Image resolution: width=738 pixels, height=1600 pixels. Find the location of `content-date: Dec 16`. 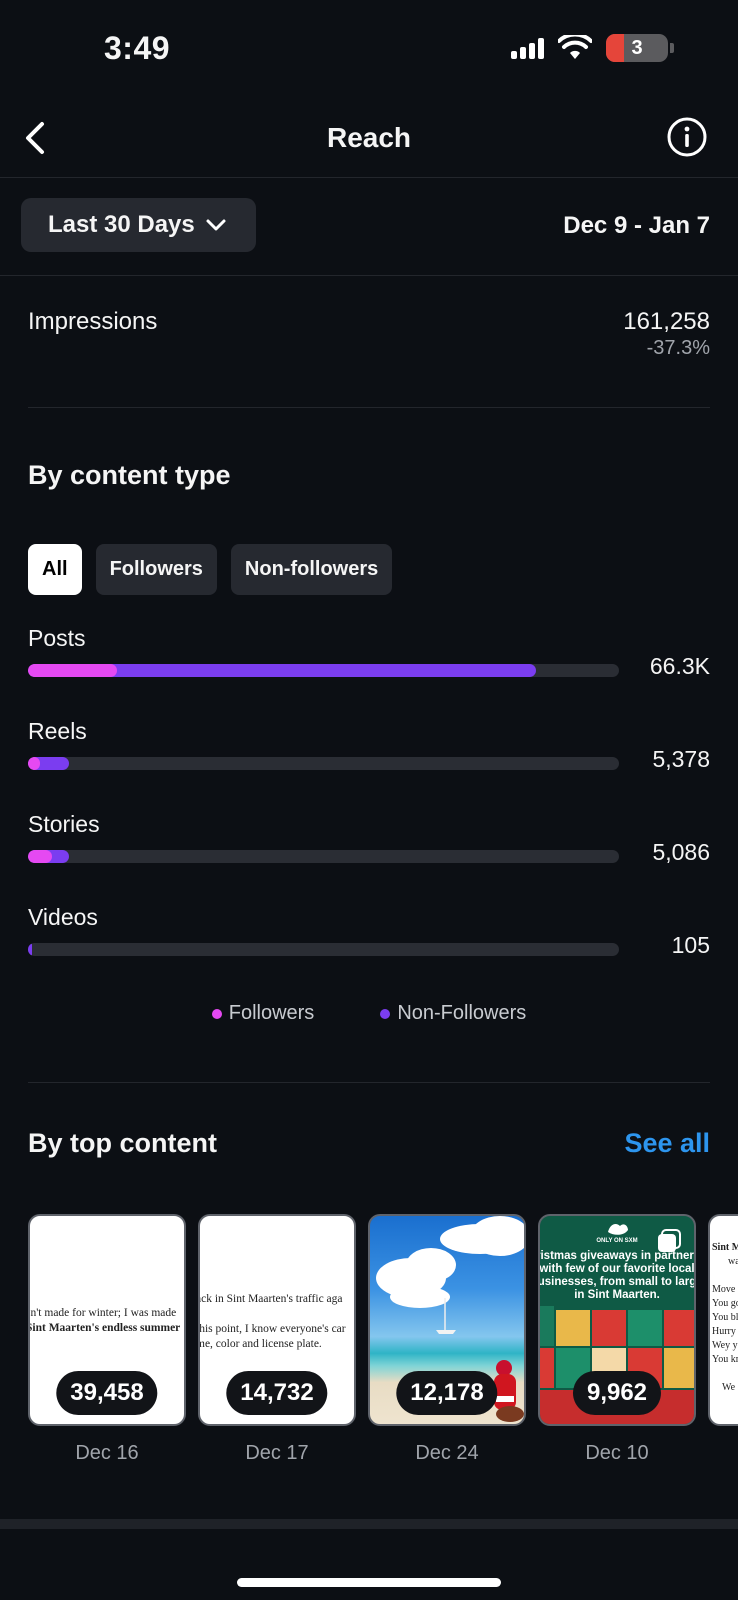

content-date: Dec 16 is located at coordinates (107, 1453).